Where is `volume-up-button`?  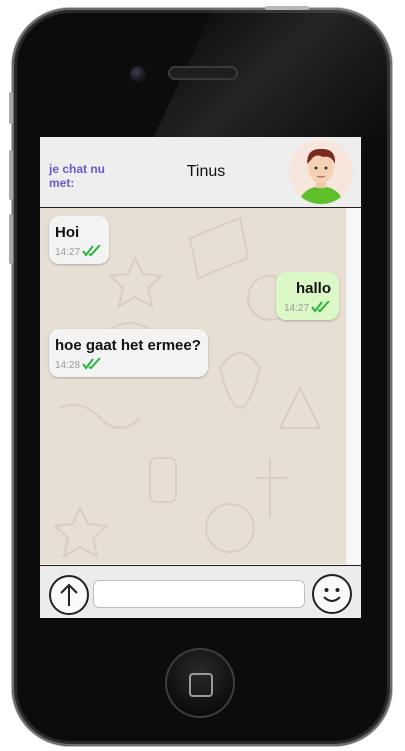
volume-up-button is located at coordinates (11, 175).